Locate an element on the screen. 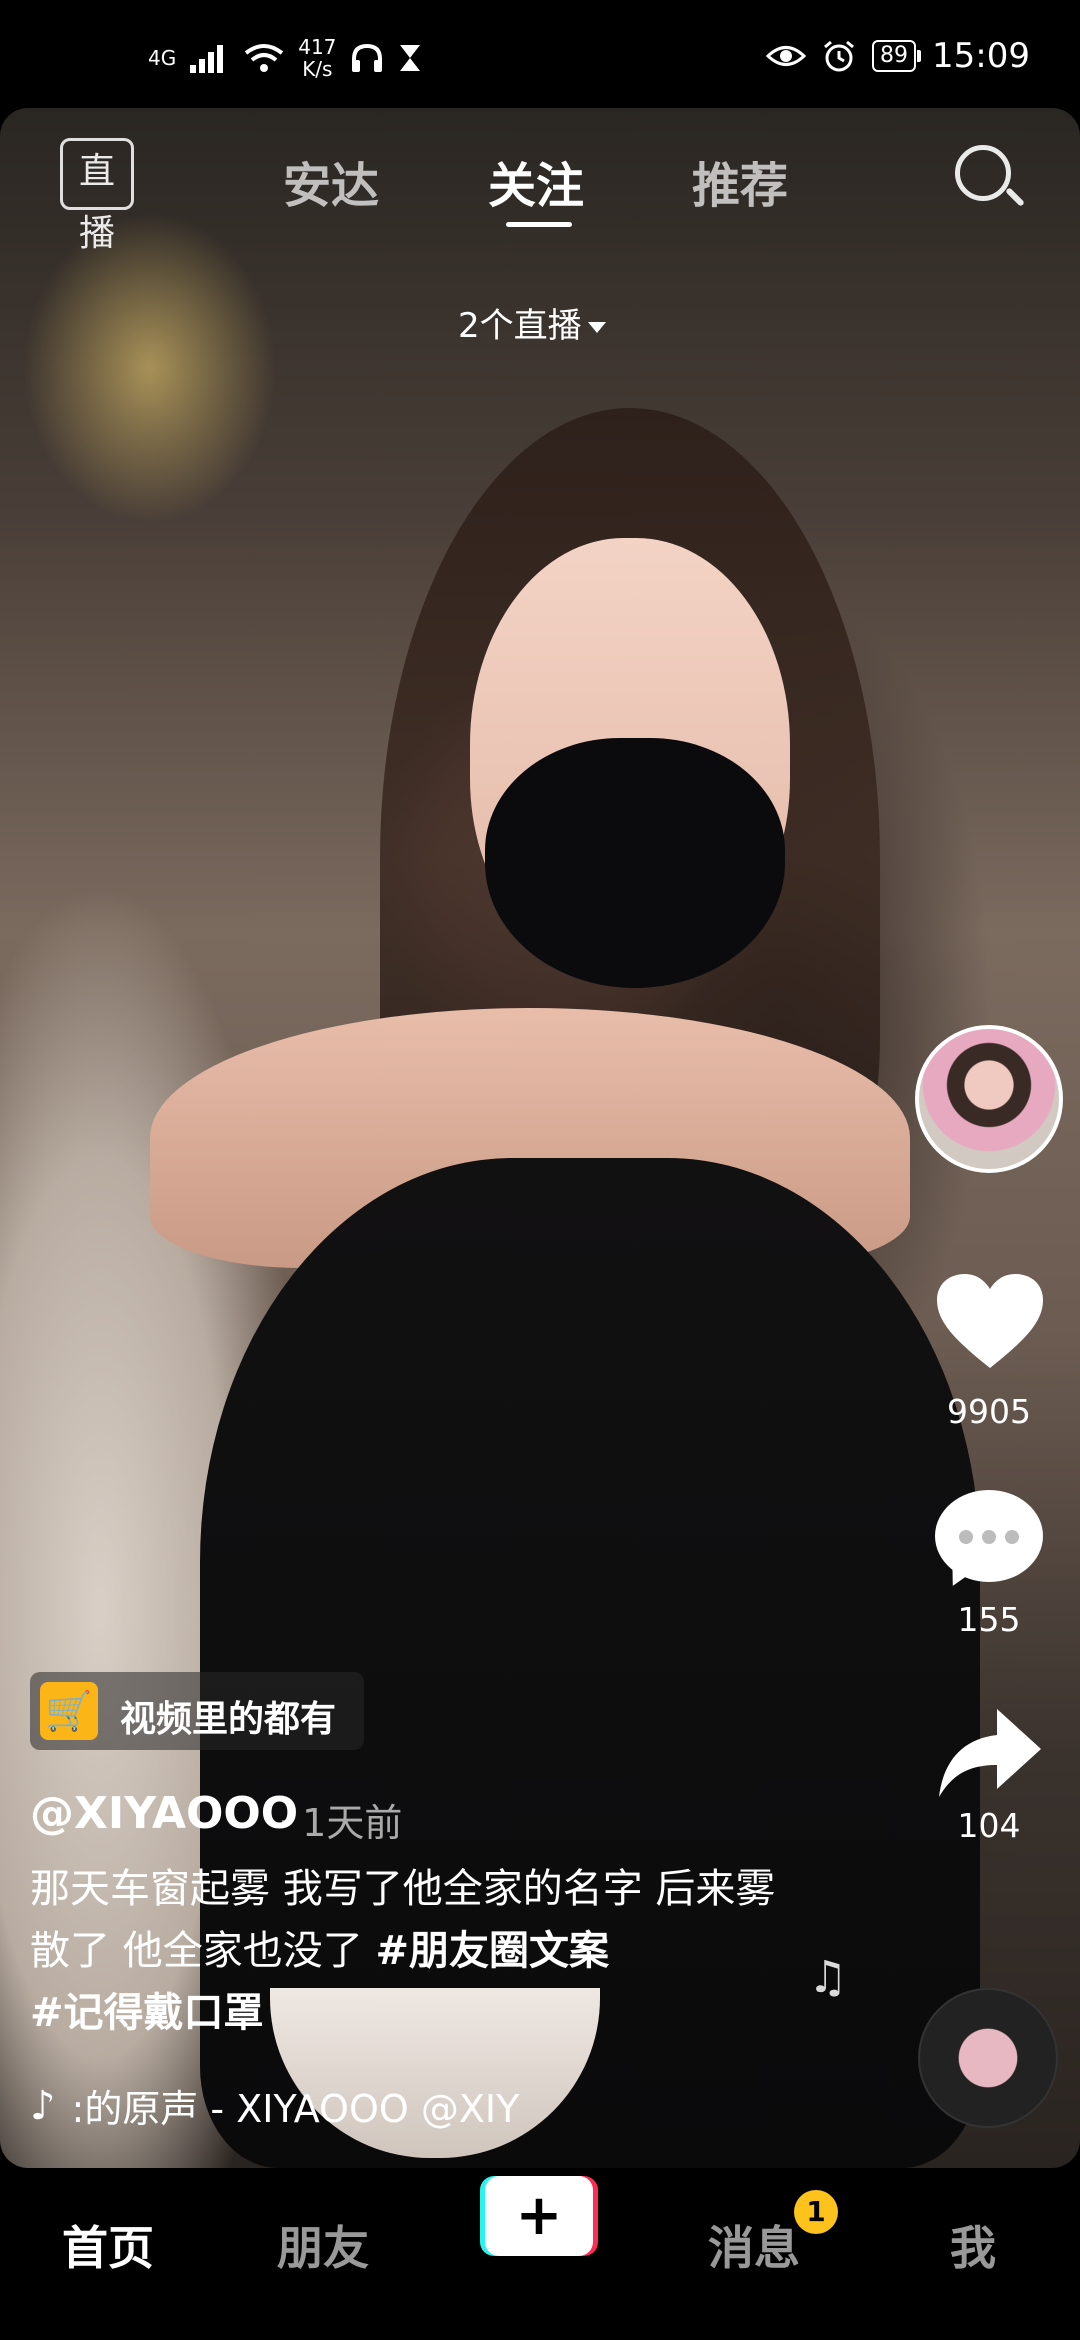  live-count-label: 2个直播 is located at coordinates (520, 326).